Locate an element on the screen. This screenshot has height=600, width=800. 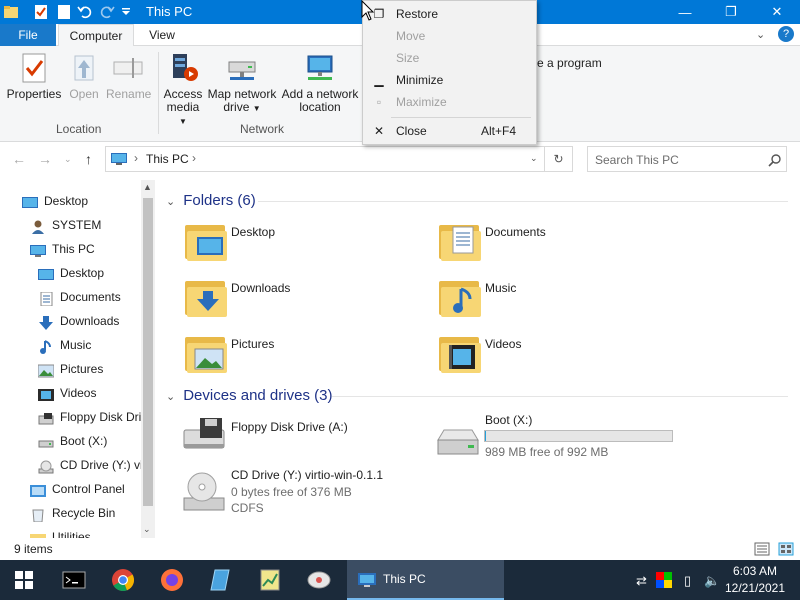
folder-videos: Videos is located at coordinates (547, 355).